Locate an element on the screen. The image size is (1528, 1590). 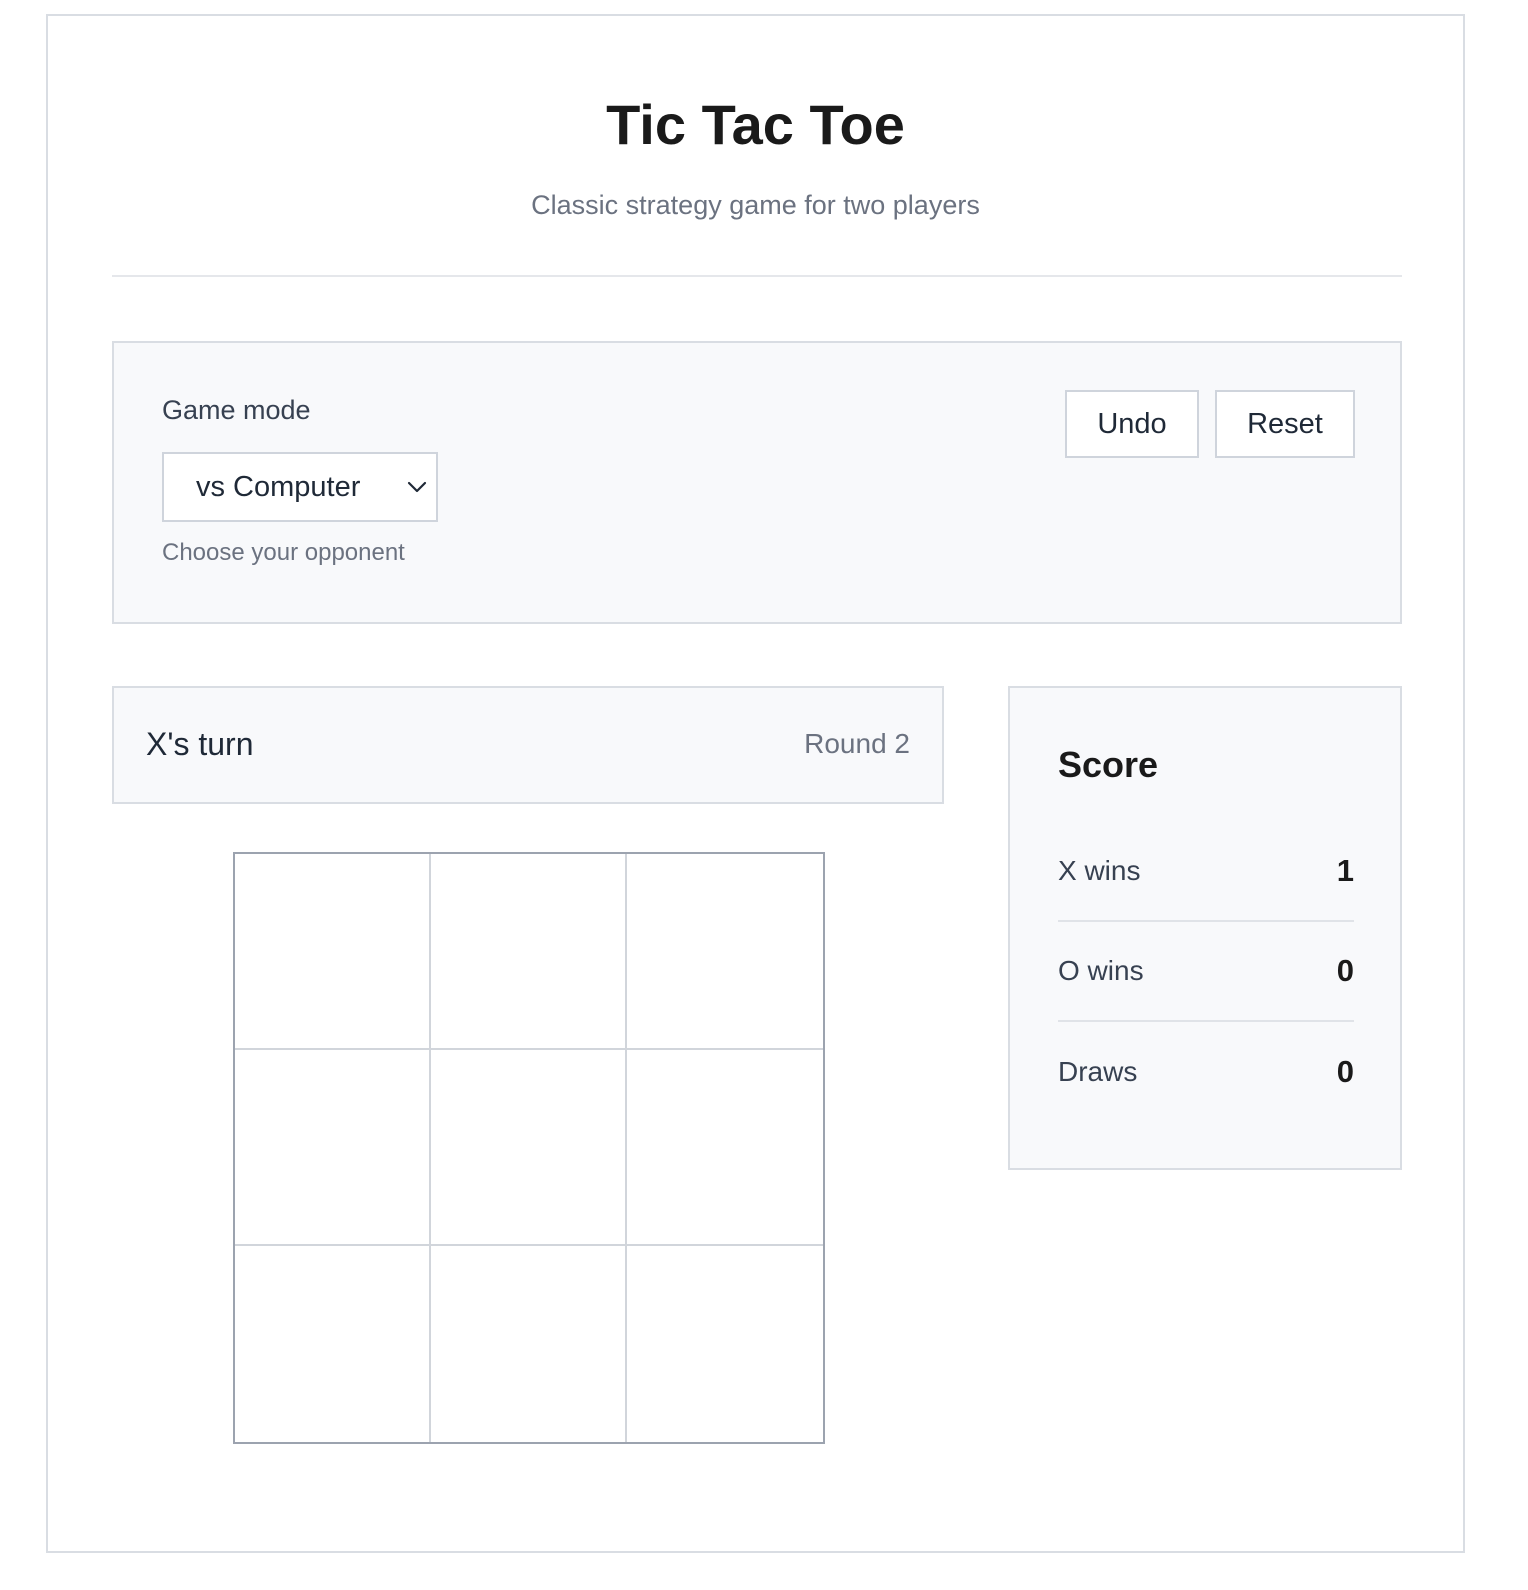
page-subtitle: Classic strategy game for two players is located at coordinates (755, 205).